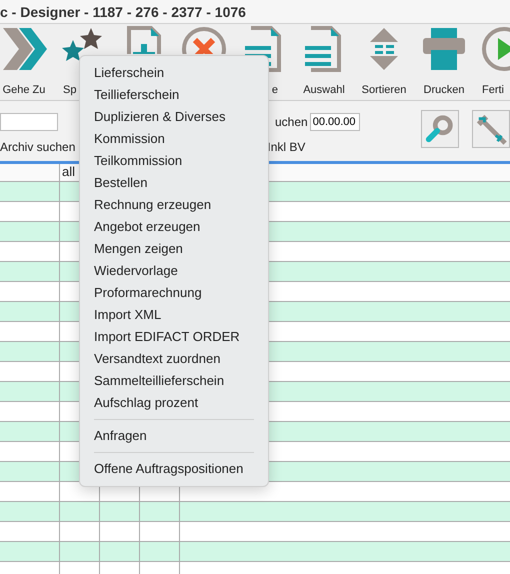 The image size is (510, 574). What do you see at coordinates (123, 12) in the screenshot?
I see `window-title: c - Designer - 1187 - 276 - 2377 - 1076` at bounding box center [123, 12].